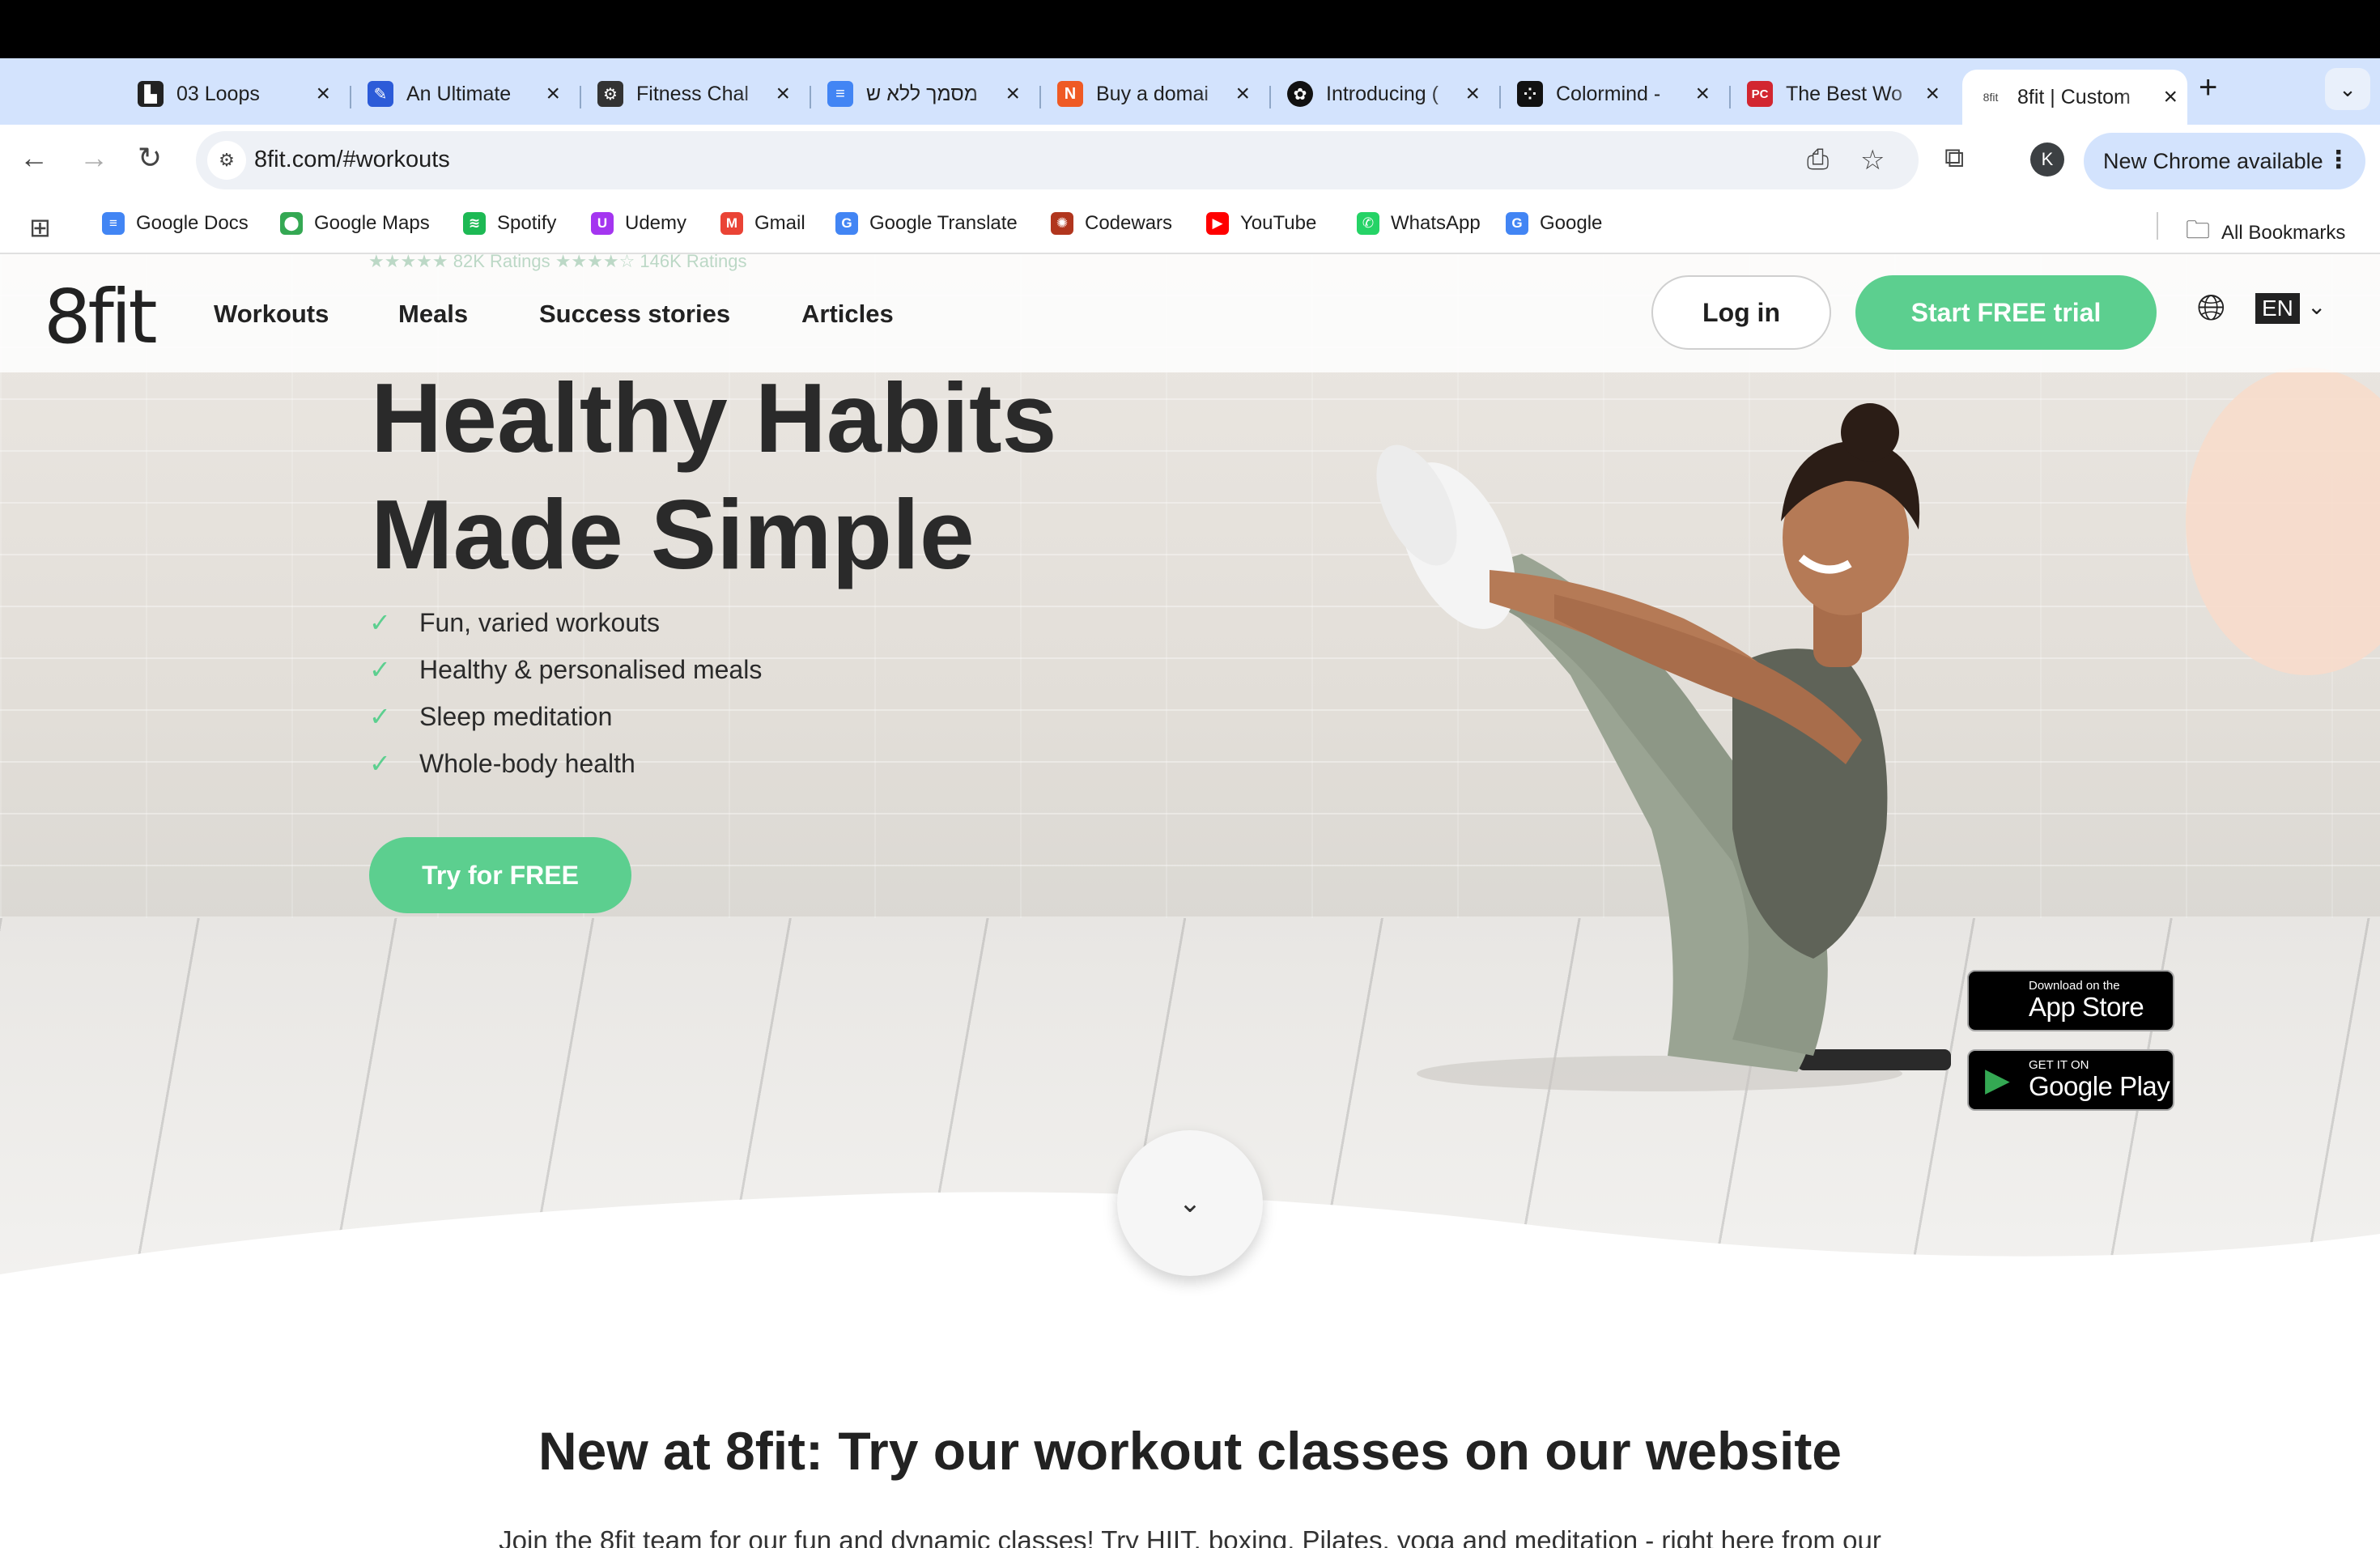  I want to click on bookmark-udemy: U Udemy, so click(638, 223).